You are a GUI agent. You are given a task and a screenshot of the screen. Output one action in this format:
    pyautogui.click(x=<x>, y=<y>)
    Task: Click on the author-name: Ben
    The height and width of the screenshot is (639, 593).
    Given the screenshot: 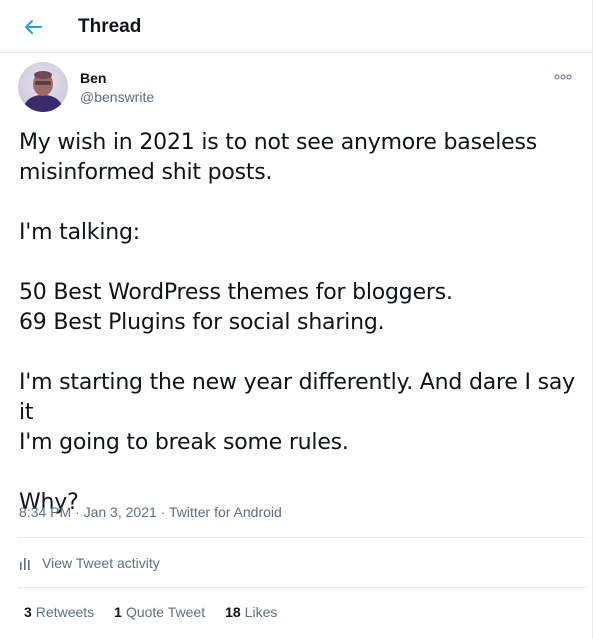 What is the action you would take?
    pyautogui.click(x=93, y=78)
    